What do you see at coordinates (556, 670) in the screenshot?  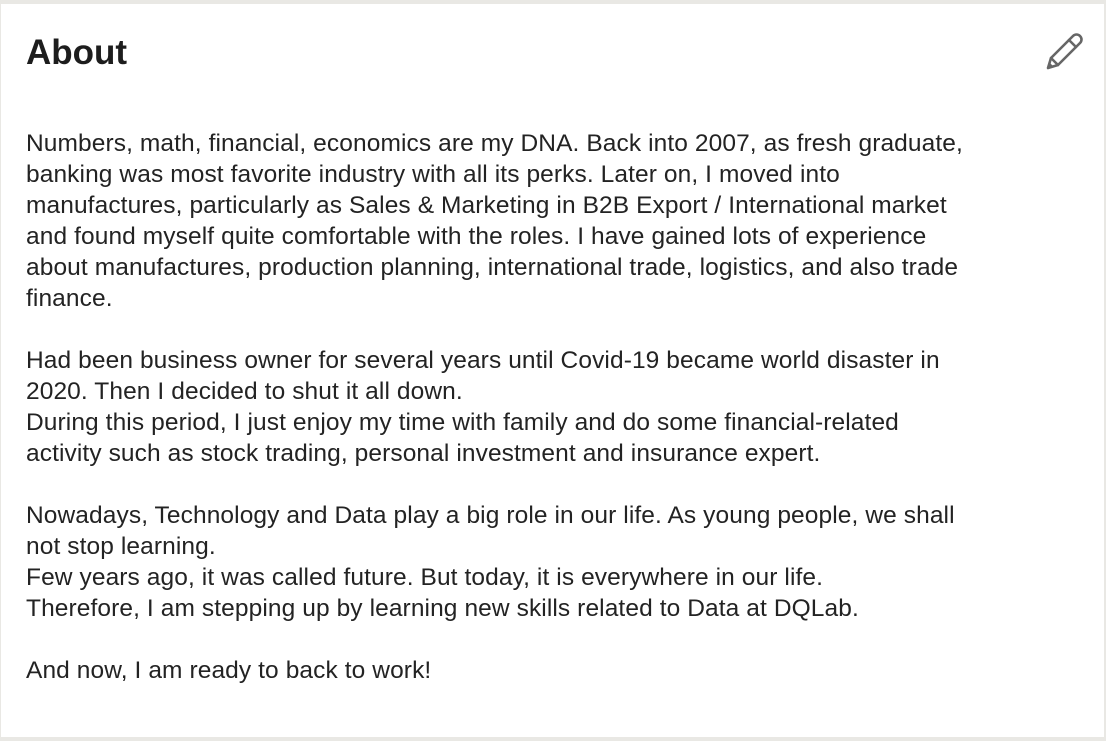 I see `paragraph: And now, I am ready to back to work!` at bounding box center [556, 670].